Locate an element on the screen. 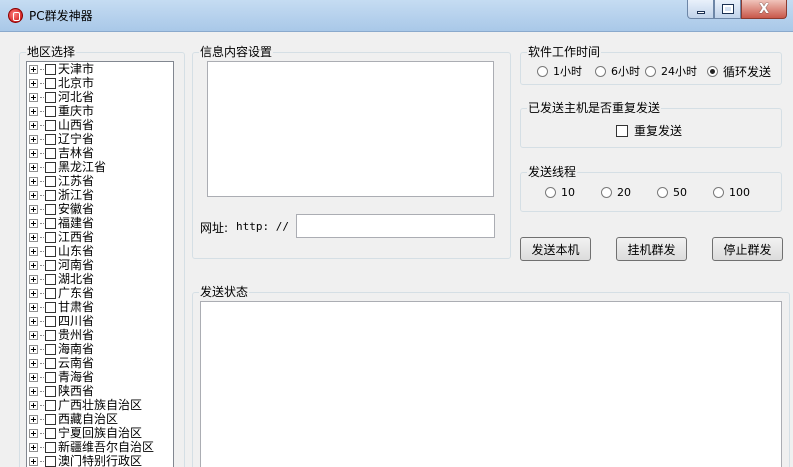 Image resolution: width=793 pixels, height=467 pixels. tree-item: 海南省 is located at coordinates (100, 349).